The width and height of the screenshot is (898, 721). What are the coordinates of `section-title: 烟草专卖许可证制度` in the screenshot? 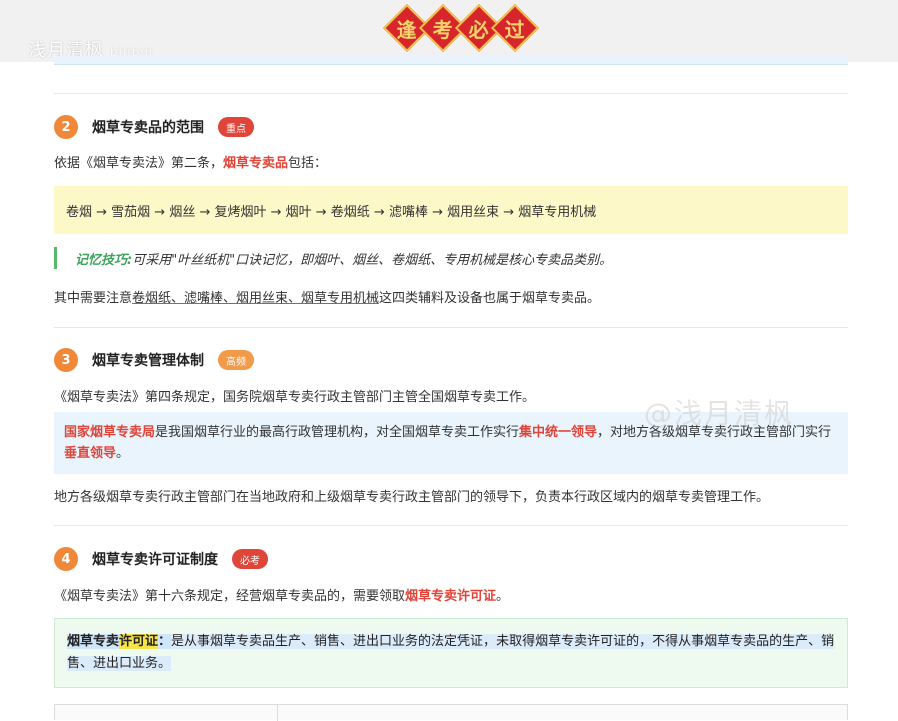 It's located at (155, 560).